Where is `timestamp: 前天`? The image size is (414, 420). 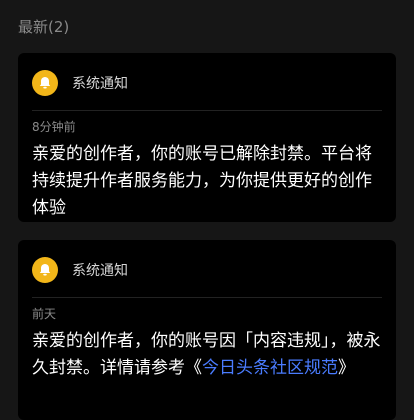
timestamp: 前天 is located at coordinates (44, 314).